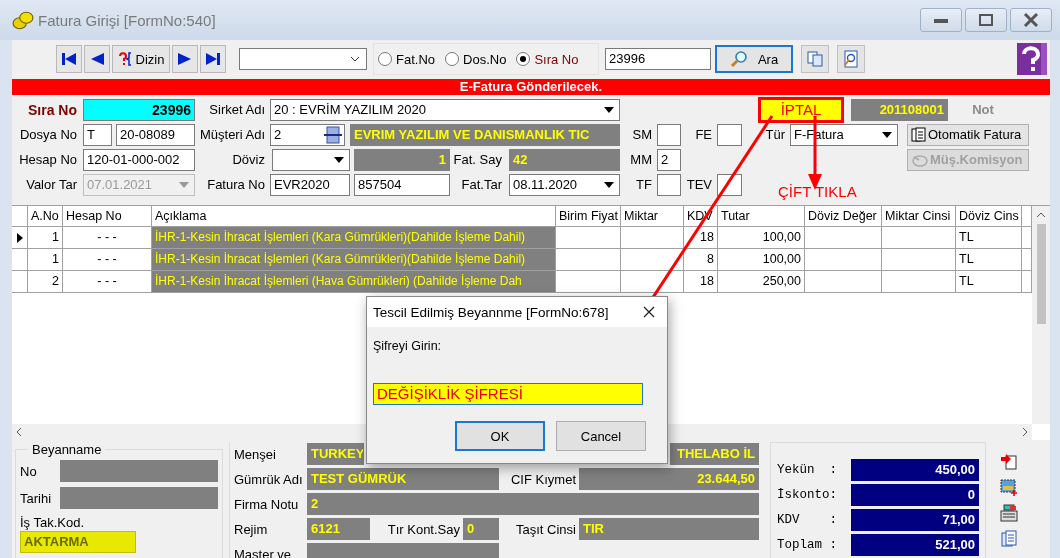 Image resolution: width=1060 pixels, height=558 pixels. I want to click on customs-field: TEST GÜMRÜK, so click(403, 479).